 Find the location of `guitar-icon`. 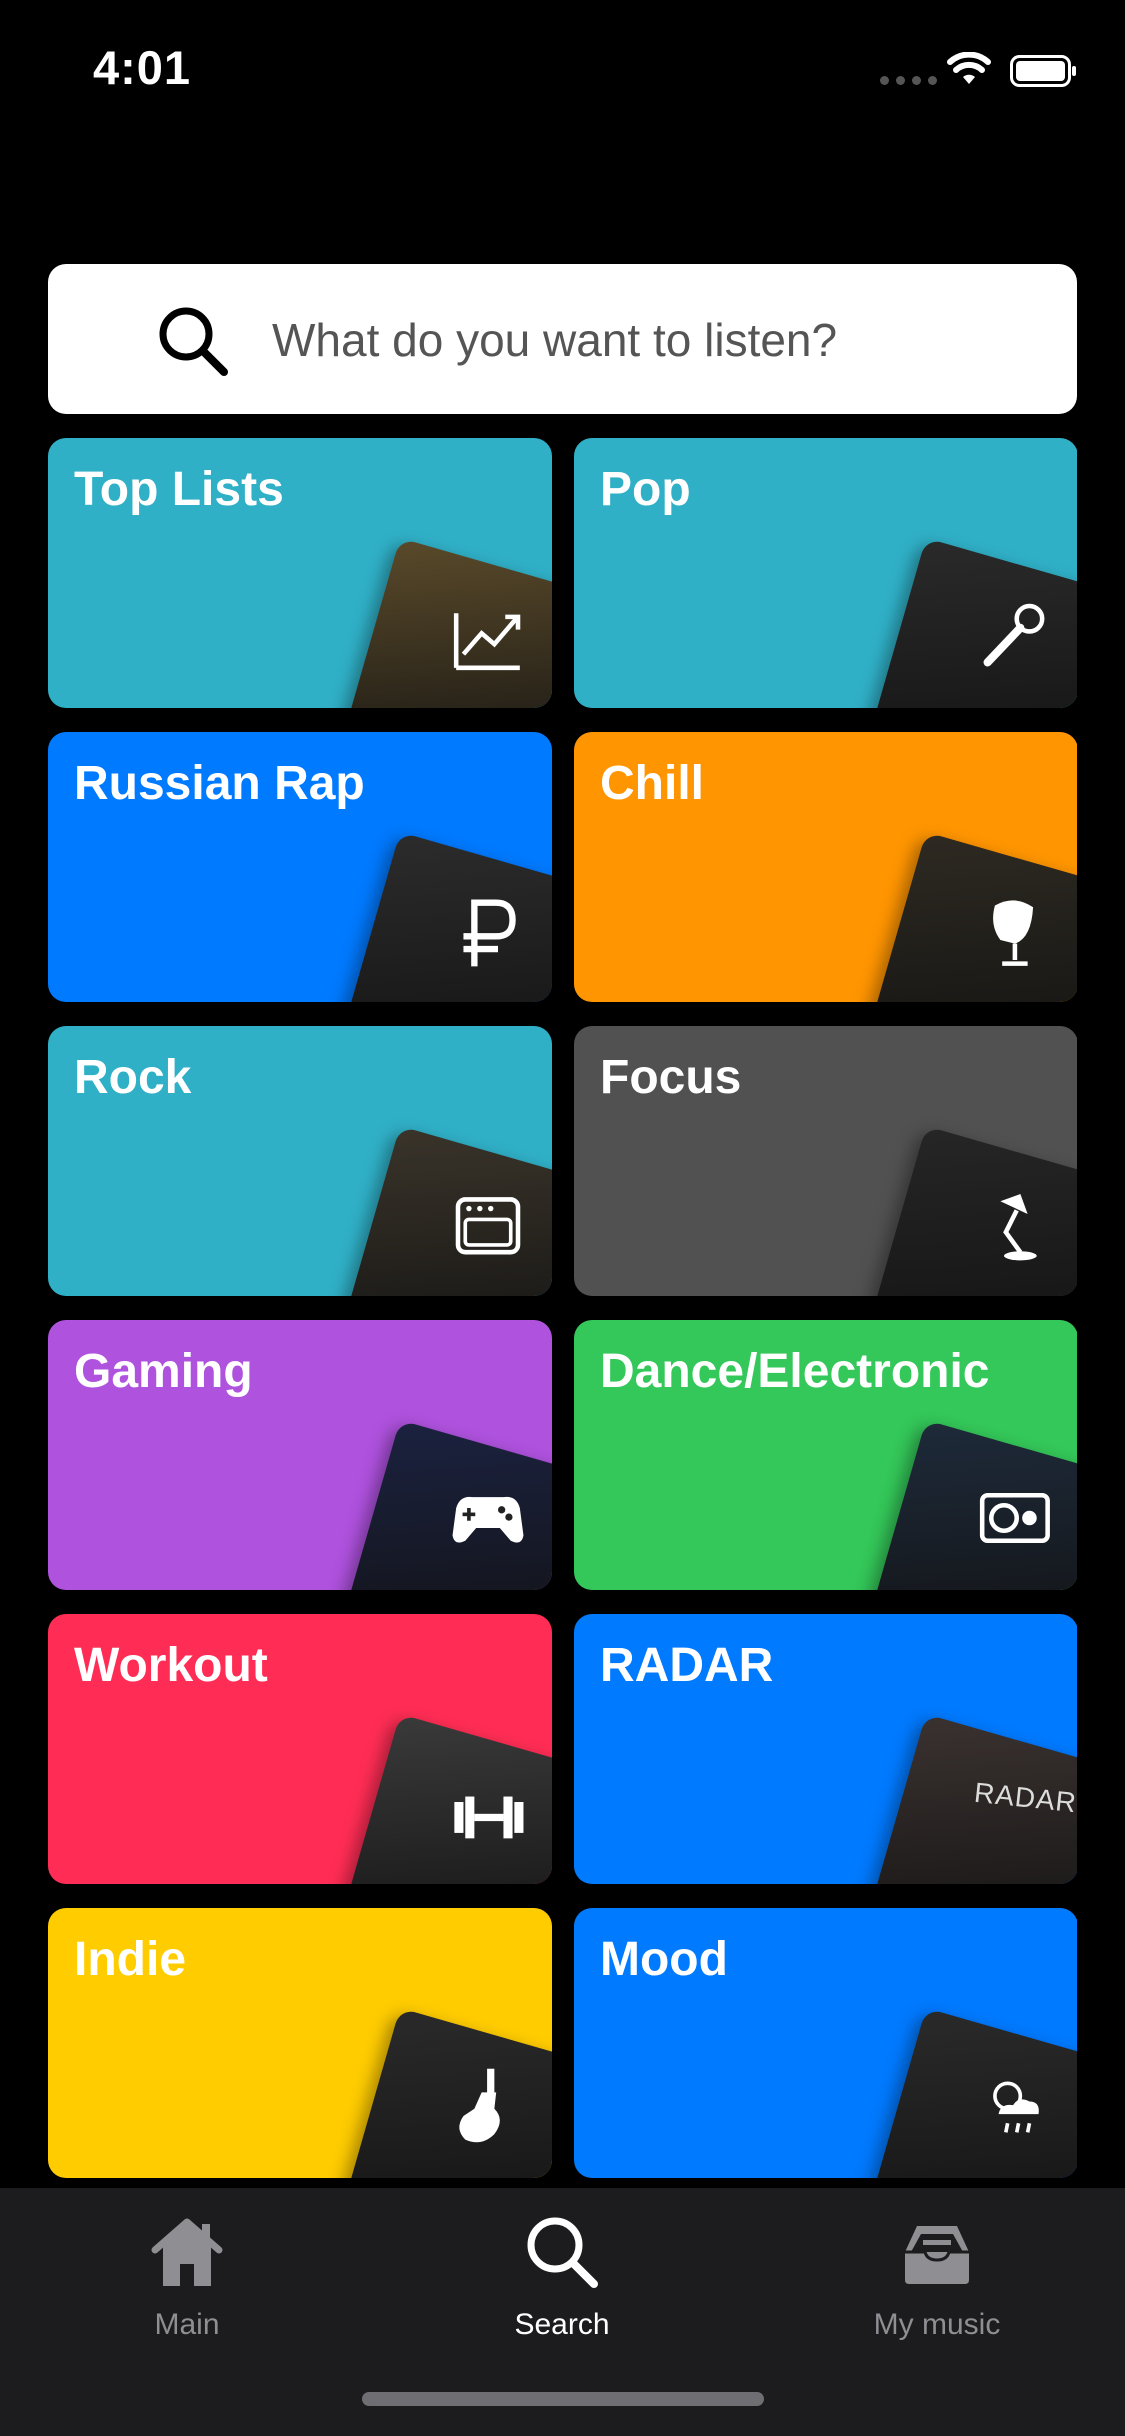

guitar-icon is located at coordinates (479, 2105).